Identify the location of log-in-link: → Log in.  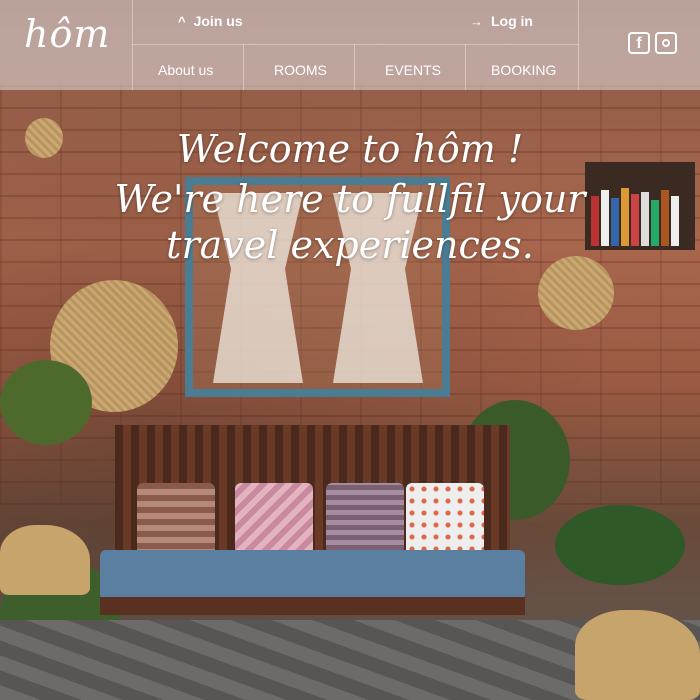
(501, 21).